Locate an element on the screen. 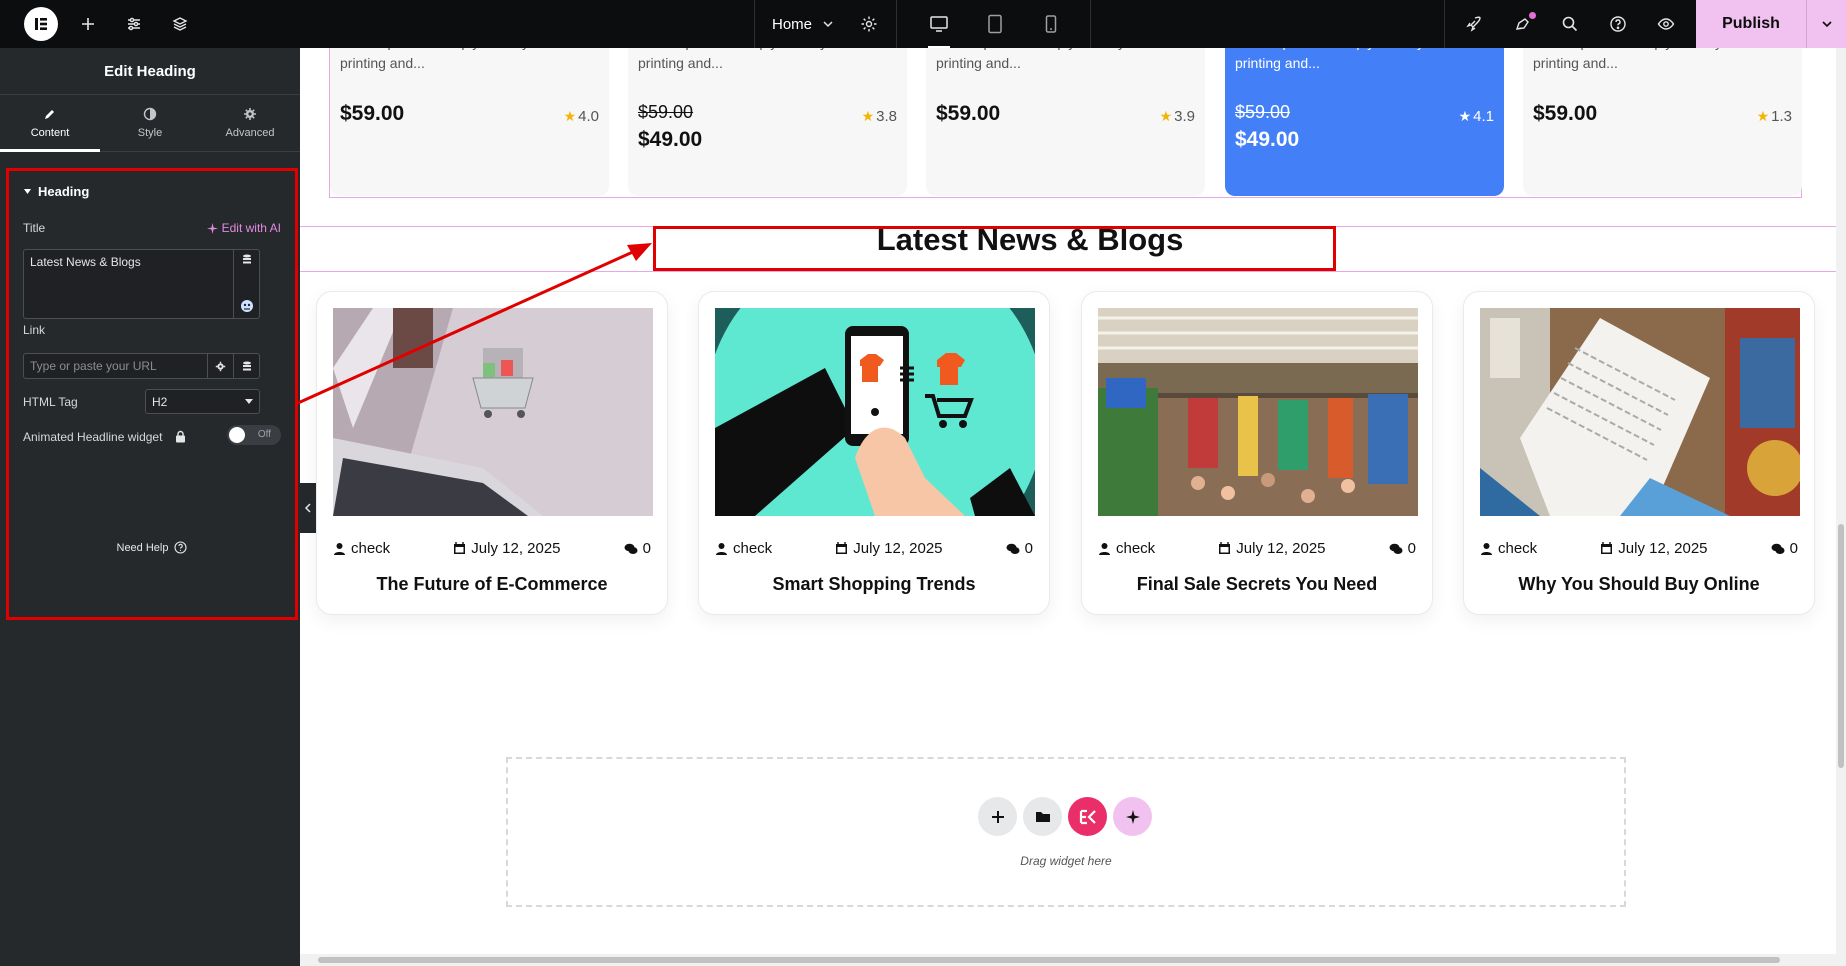  tab-style-label: Style is located at coordinates (150, 133).